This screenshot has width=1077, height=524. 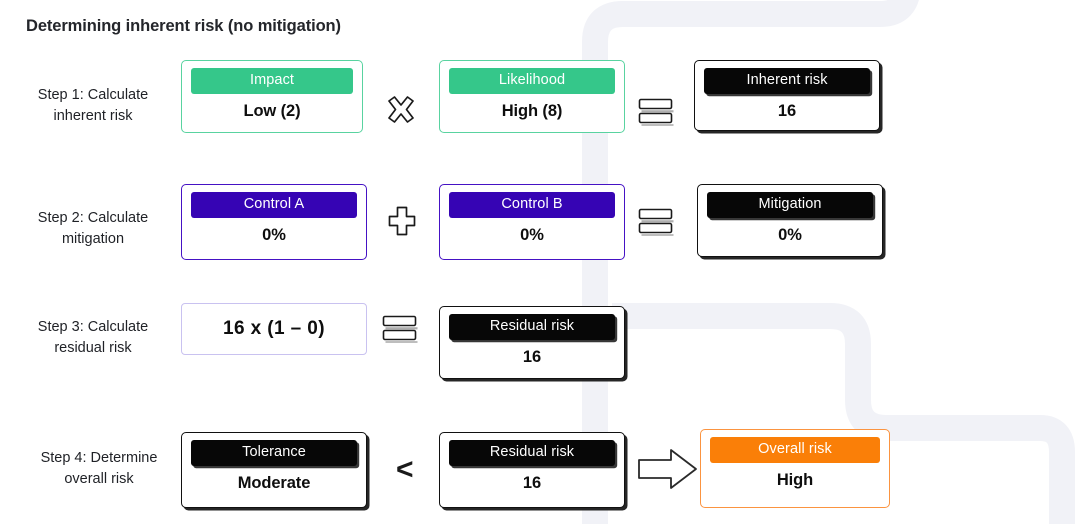 I want to click on arrow-right-icon, so click(x=668, y=471).